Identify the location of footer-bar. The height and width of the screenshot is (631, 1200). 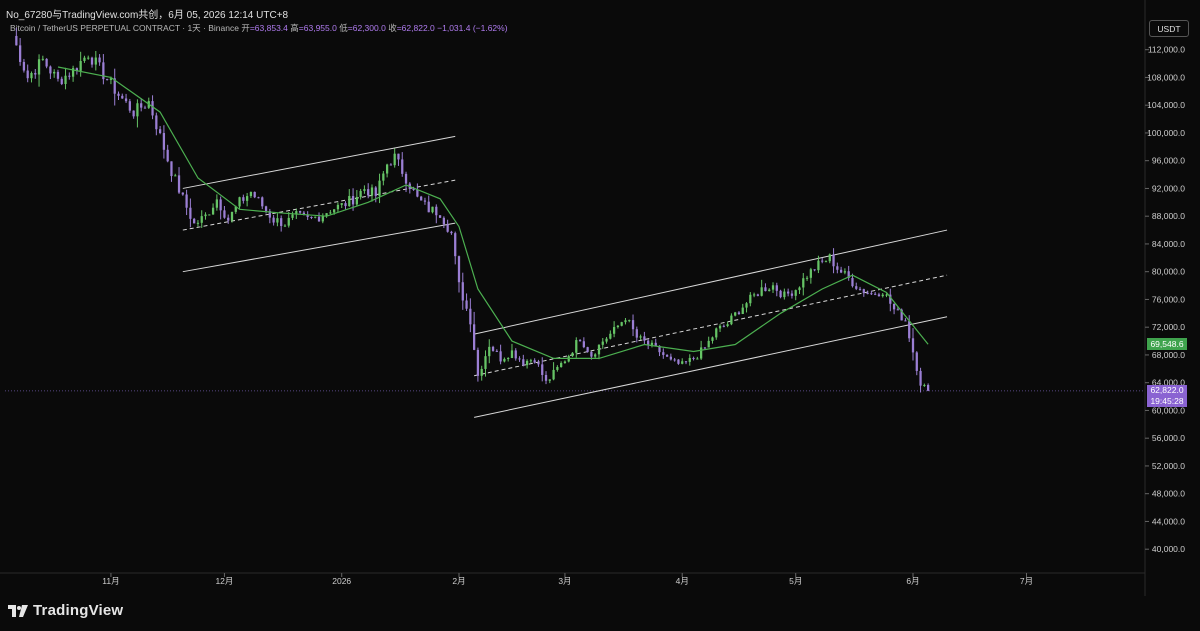
(600, 613).